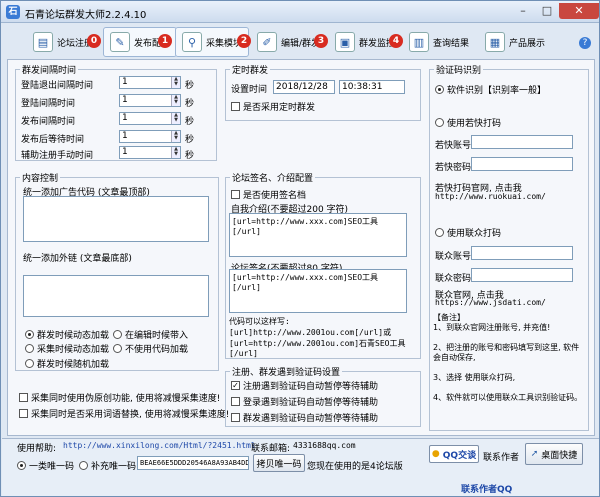 This screenshot has height=497, width=600. Describe the element at coordinates (585, 43) in the screenshot. I see `help-icon: ?` at that location.